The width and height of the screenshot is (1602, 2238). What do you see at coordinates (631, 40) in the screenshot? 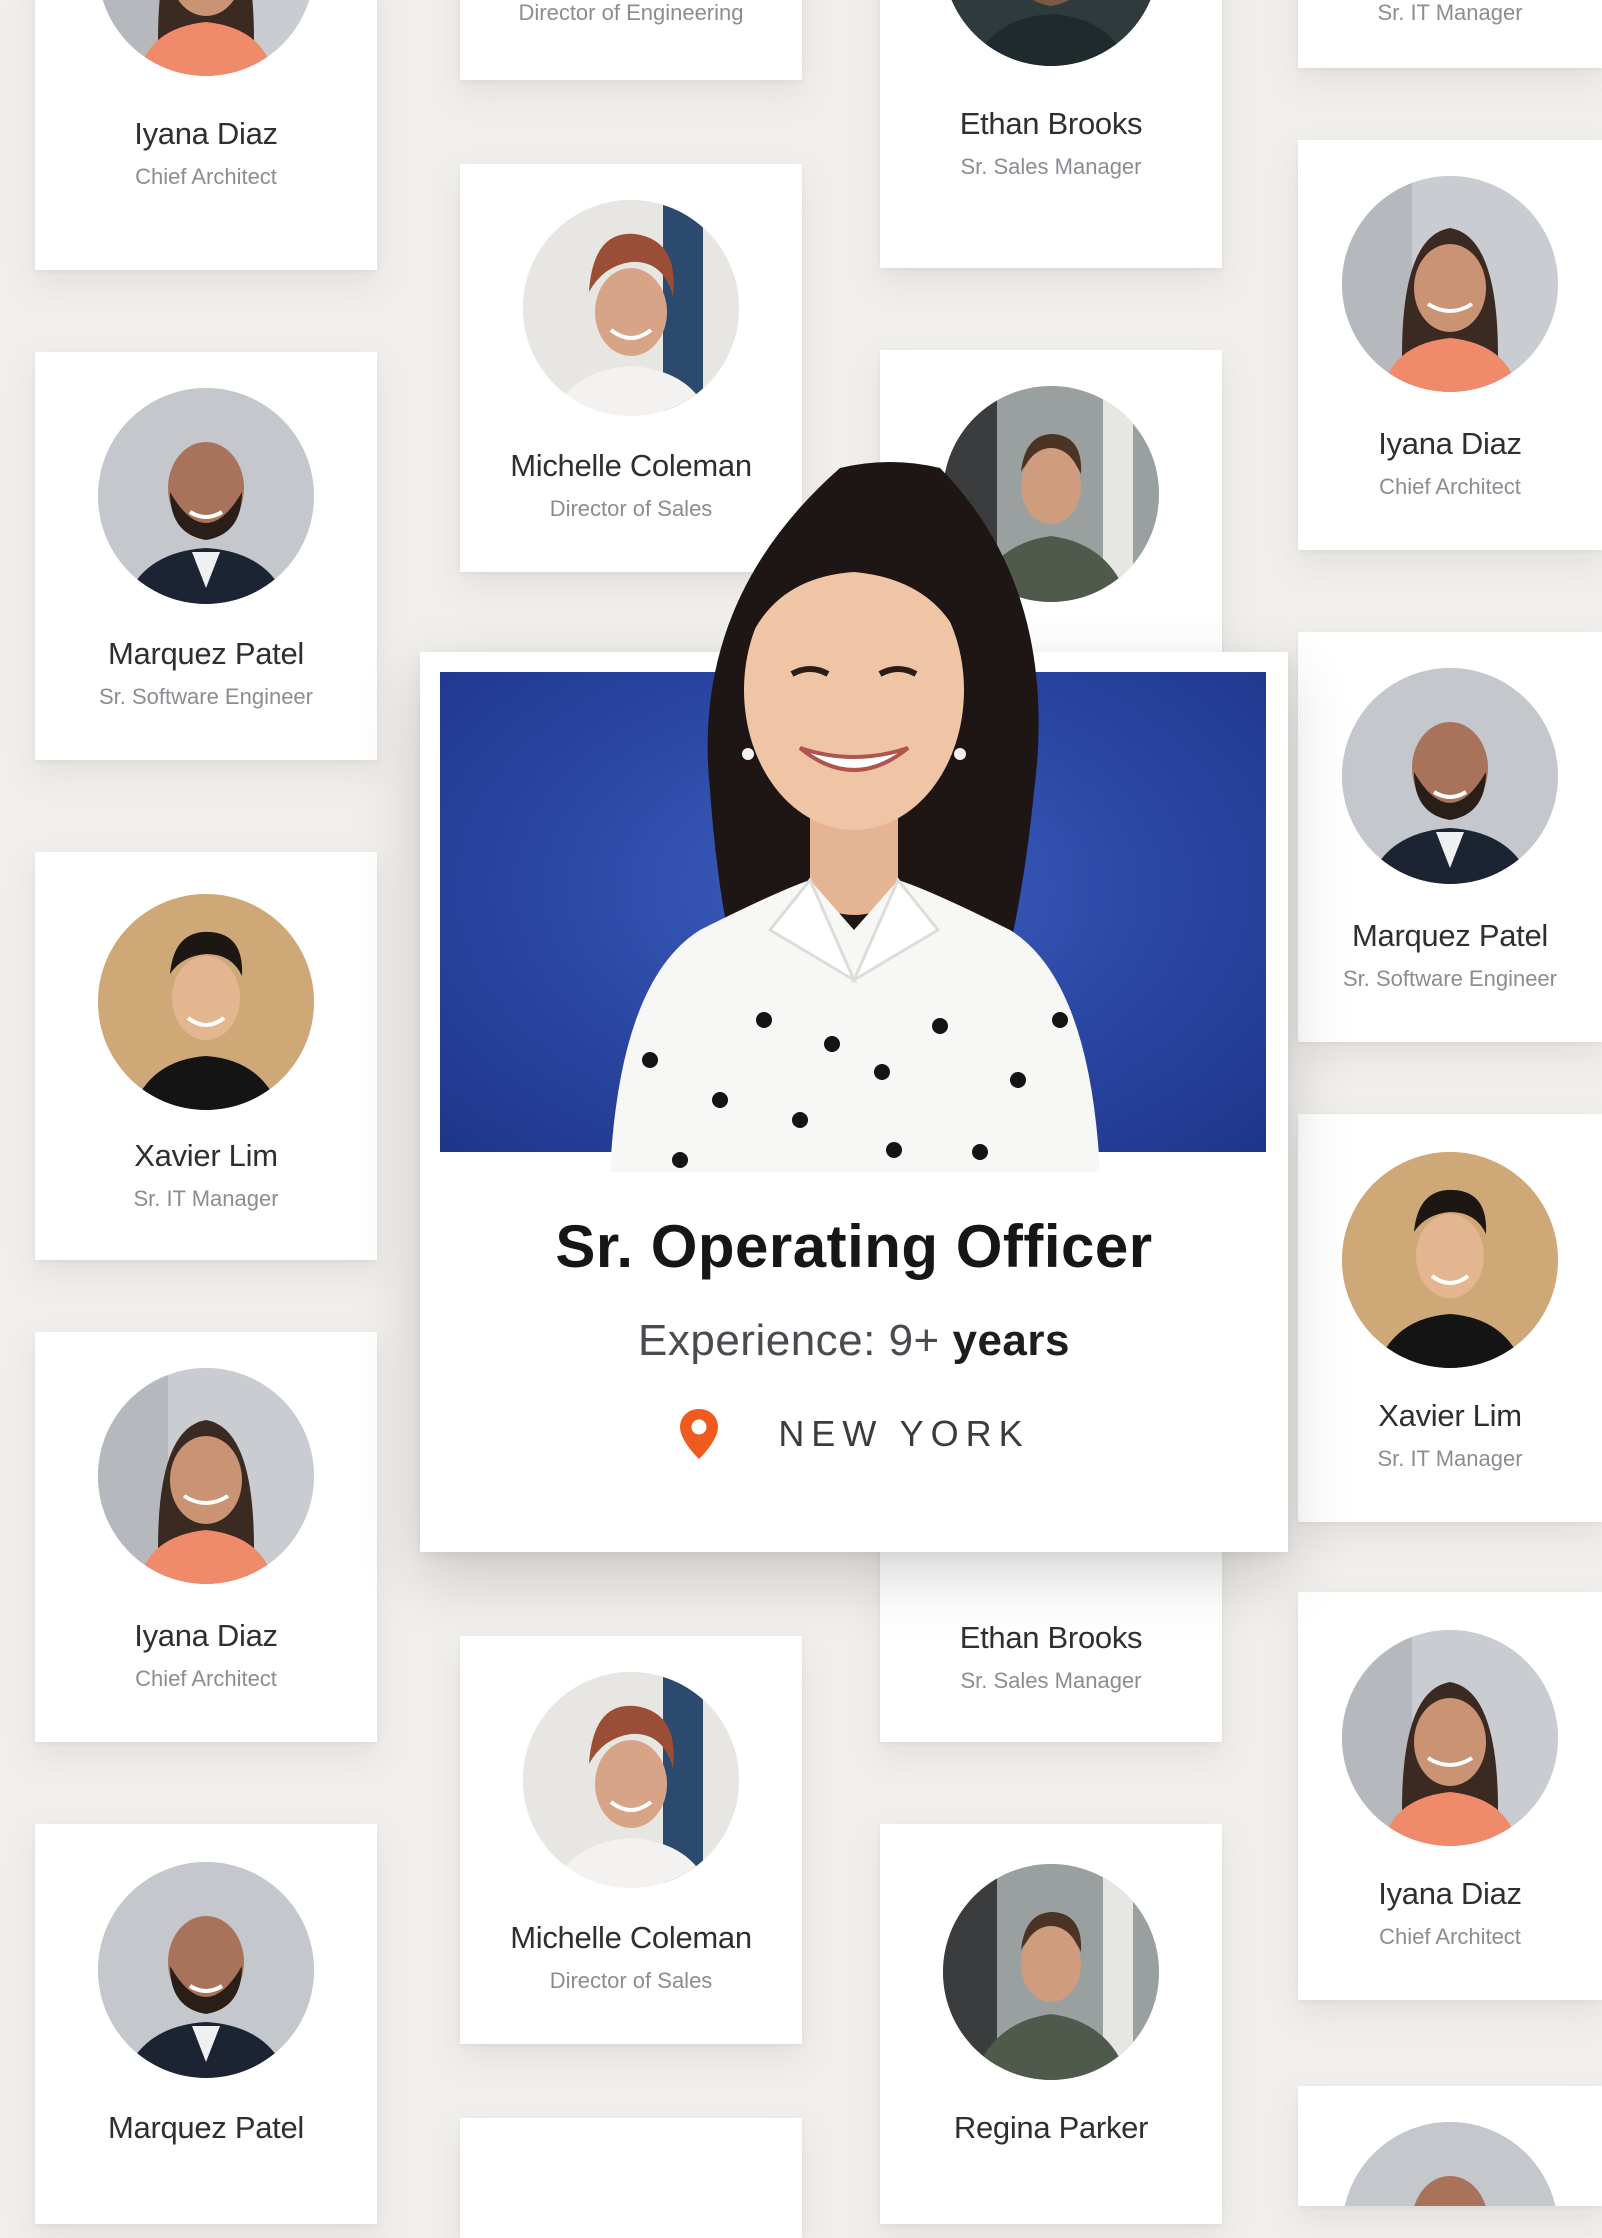
I see `team-card: Director of Engineering` at bounding box center [631, 40].